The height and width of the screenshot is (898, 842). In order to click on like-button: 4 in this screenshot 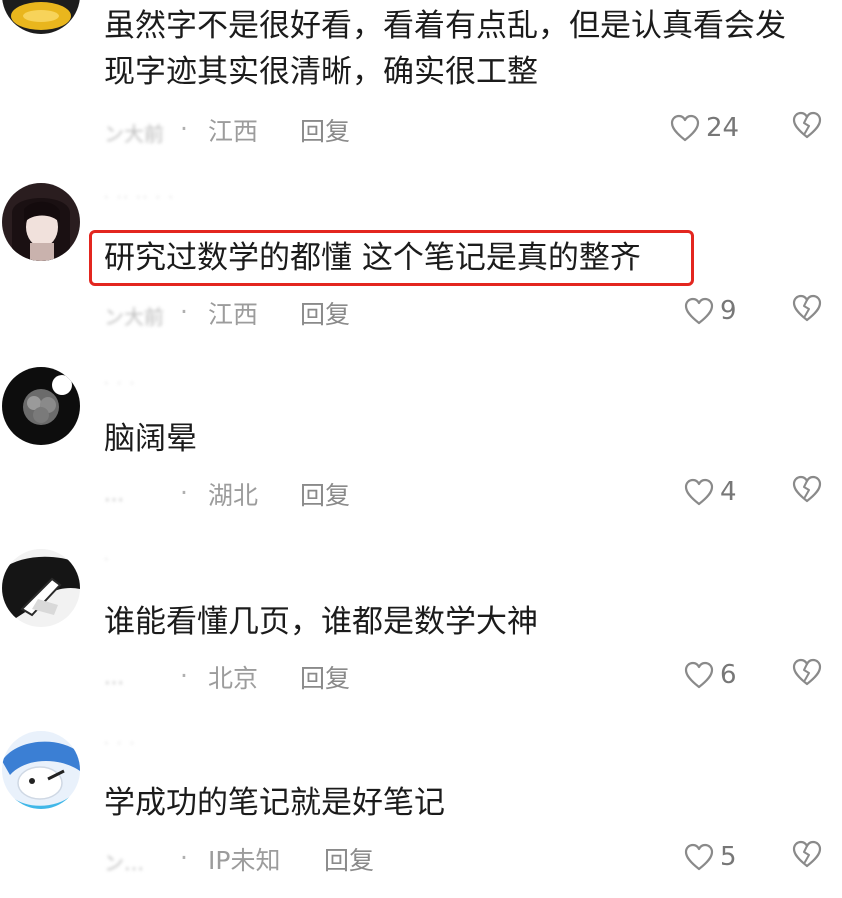, I will do `click(710, 492)`.